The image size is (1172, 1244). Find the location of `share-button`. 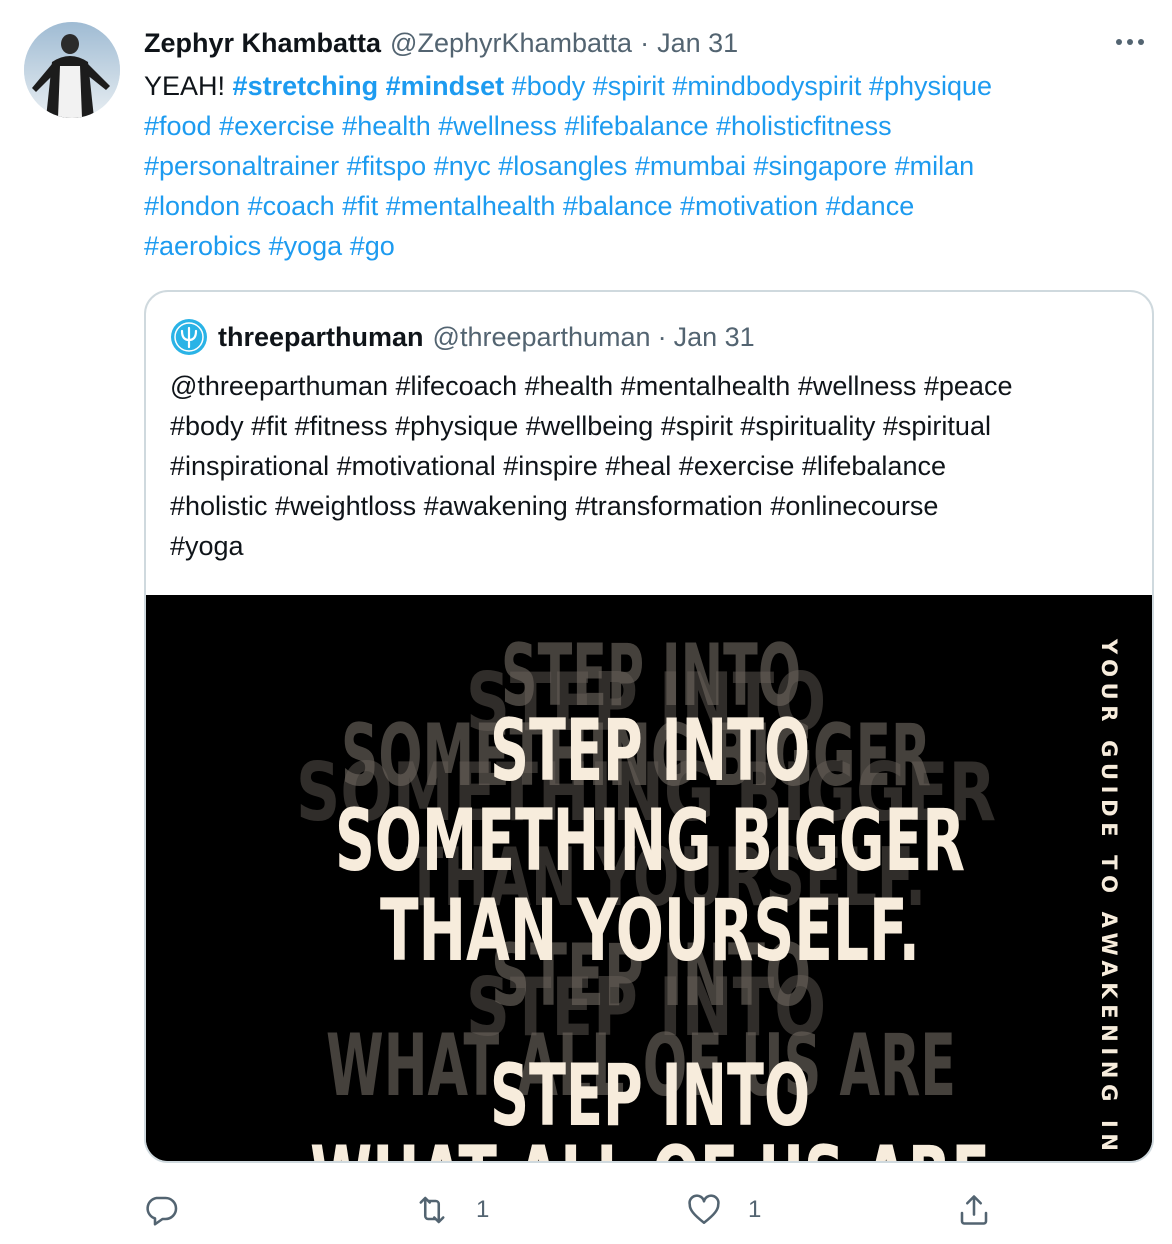

share-button is located at coordinates (974, 1210).